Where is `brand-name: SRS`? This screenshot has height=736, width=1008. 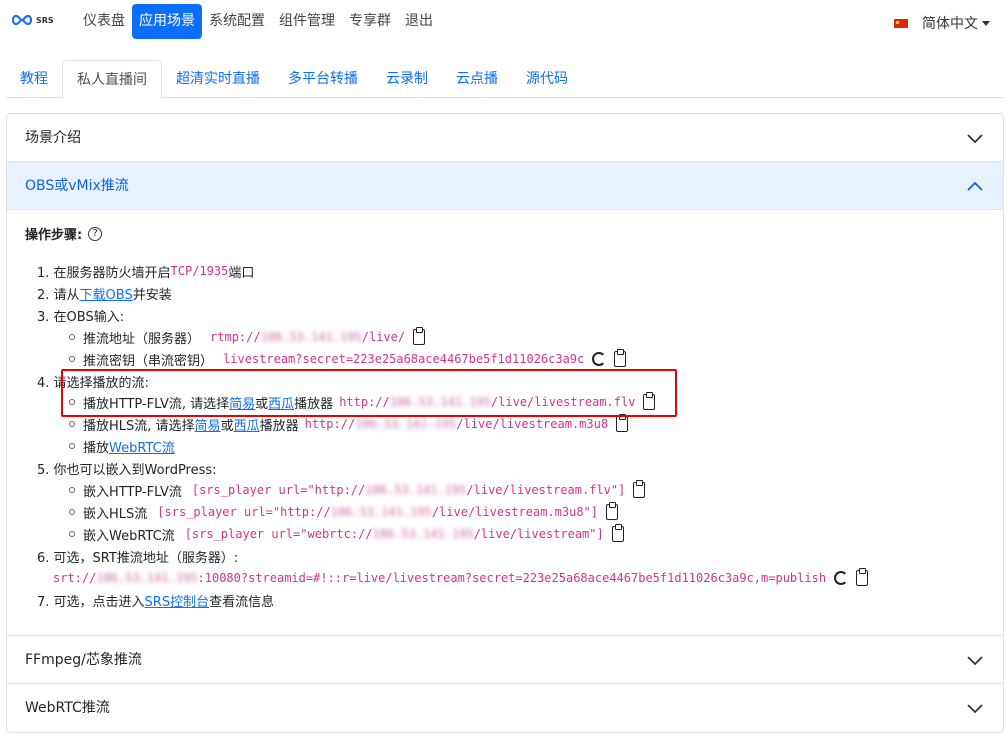 brand-name: SRS is located at coordinates (45, 20).